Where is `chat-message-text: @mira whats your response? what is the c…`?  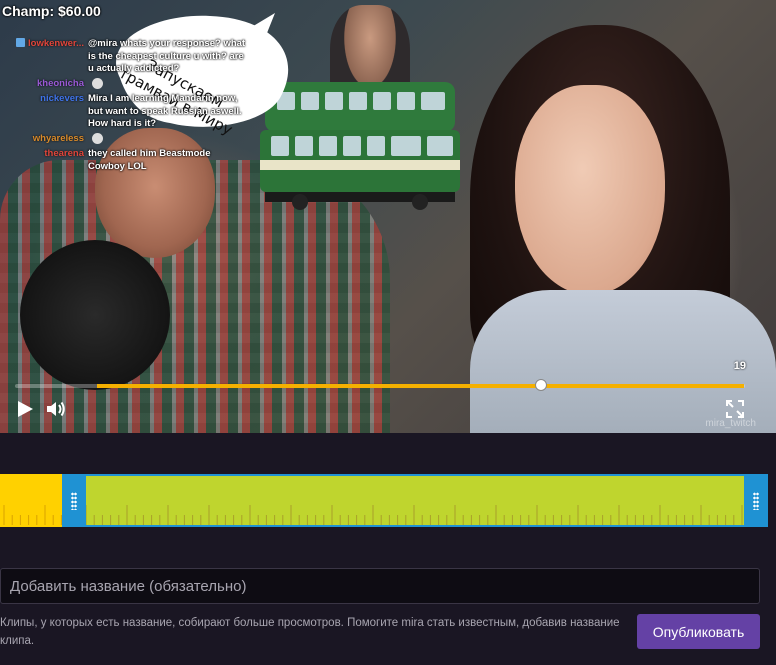 chat-message-text: @mira whats your response? what is the c… is located at coordinates (167, 56).